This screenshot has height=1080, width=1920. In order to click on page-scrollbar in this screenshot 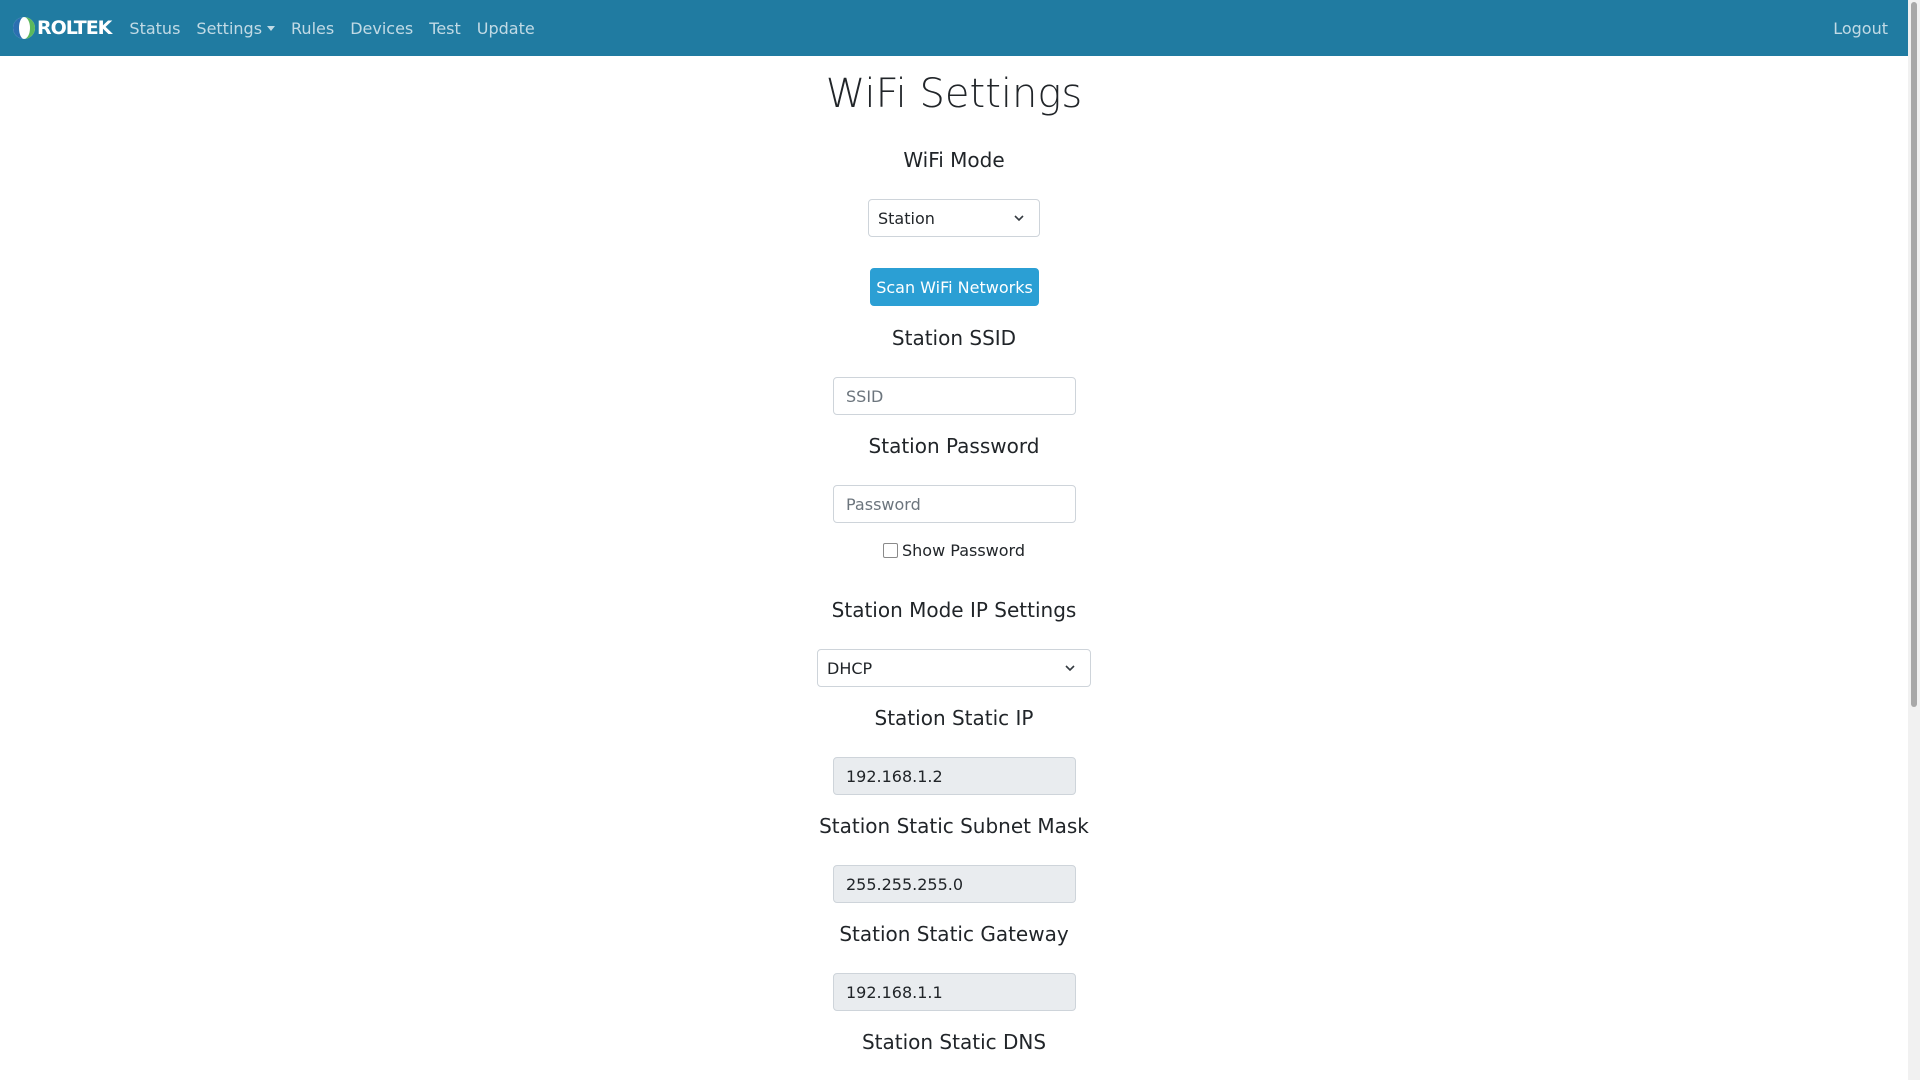, I will do `click(1914, 540)`.